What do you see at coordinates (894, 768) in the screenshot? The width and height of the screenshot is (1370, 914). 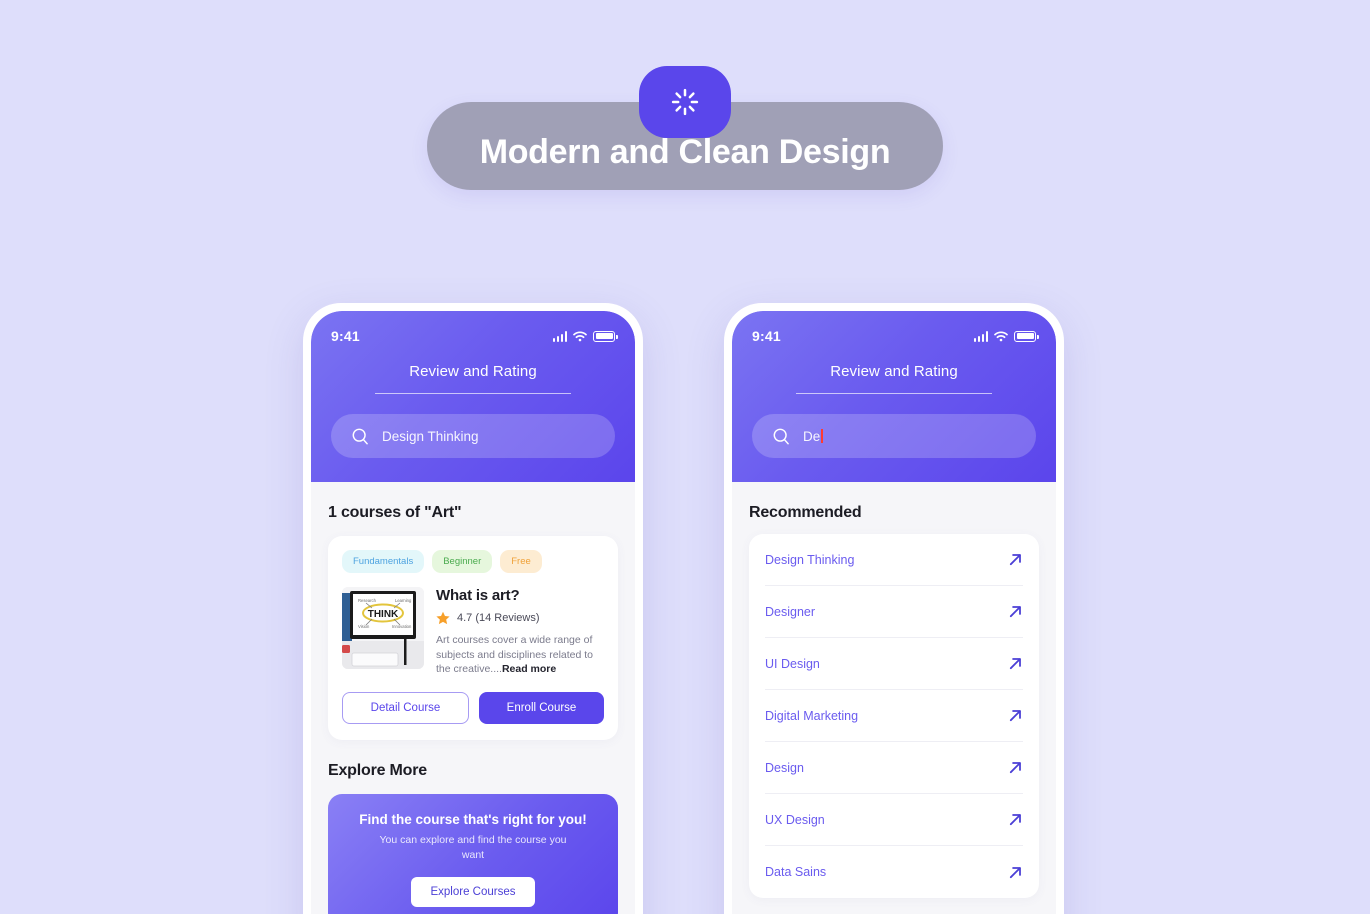 I see `list-item: Design` at bounding box center [894, 768].